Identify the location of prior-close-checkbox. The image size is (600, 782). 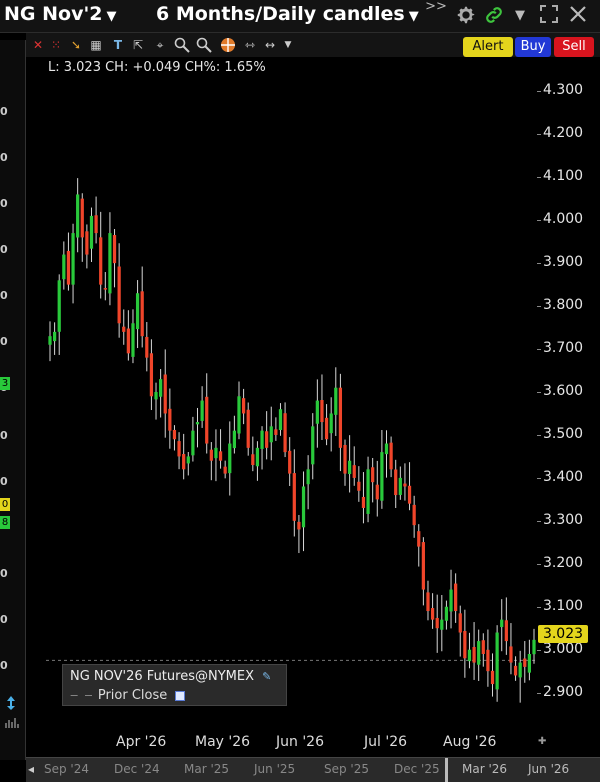
(180, 695).